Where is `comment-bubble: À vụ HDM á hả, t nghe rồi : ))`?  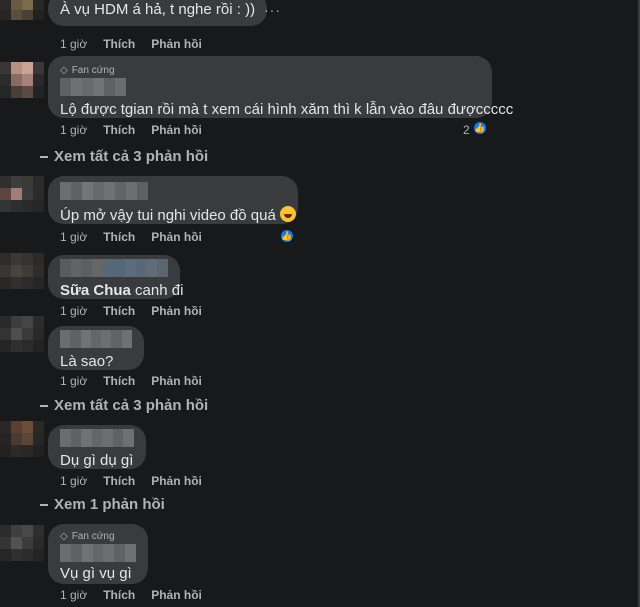 comment-bubble: À vụ HDM á hả, t nghe rồi : )) is located at coordinates (158, 13).